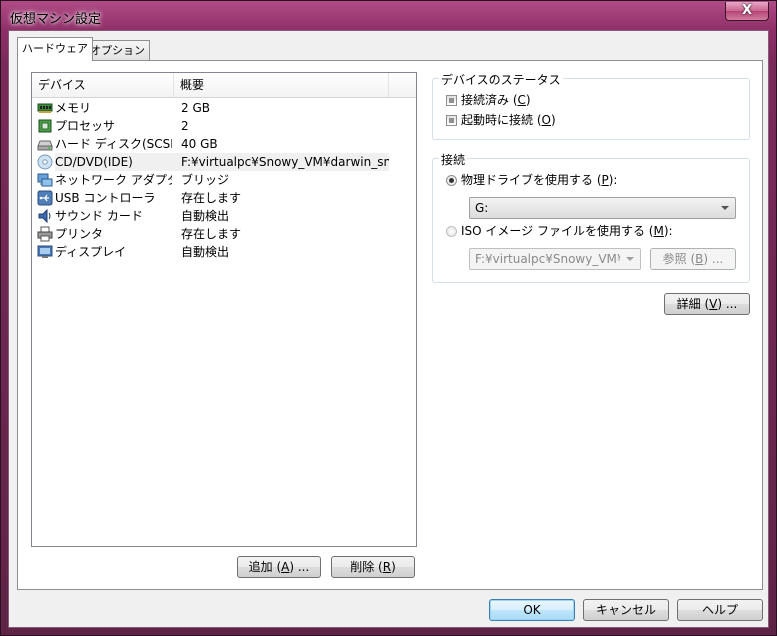 The image size is (777, 636). I want to click on use-physical-drive-label: 物理ドライブを使用する (, so click(531, 180).